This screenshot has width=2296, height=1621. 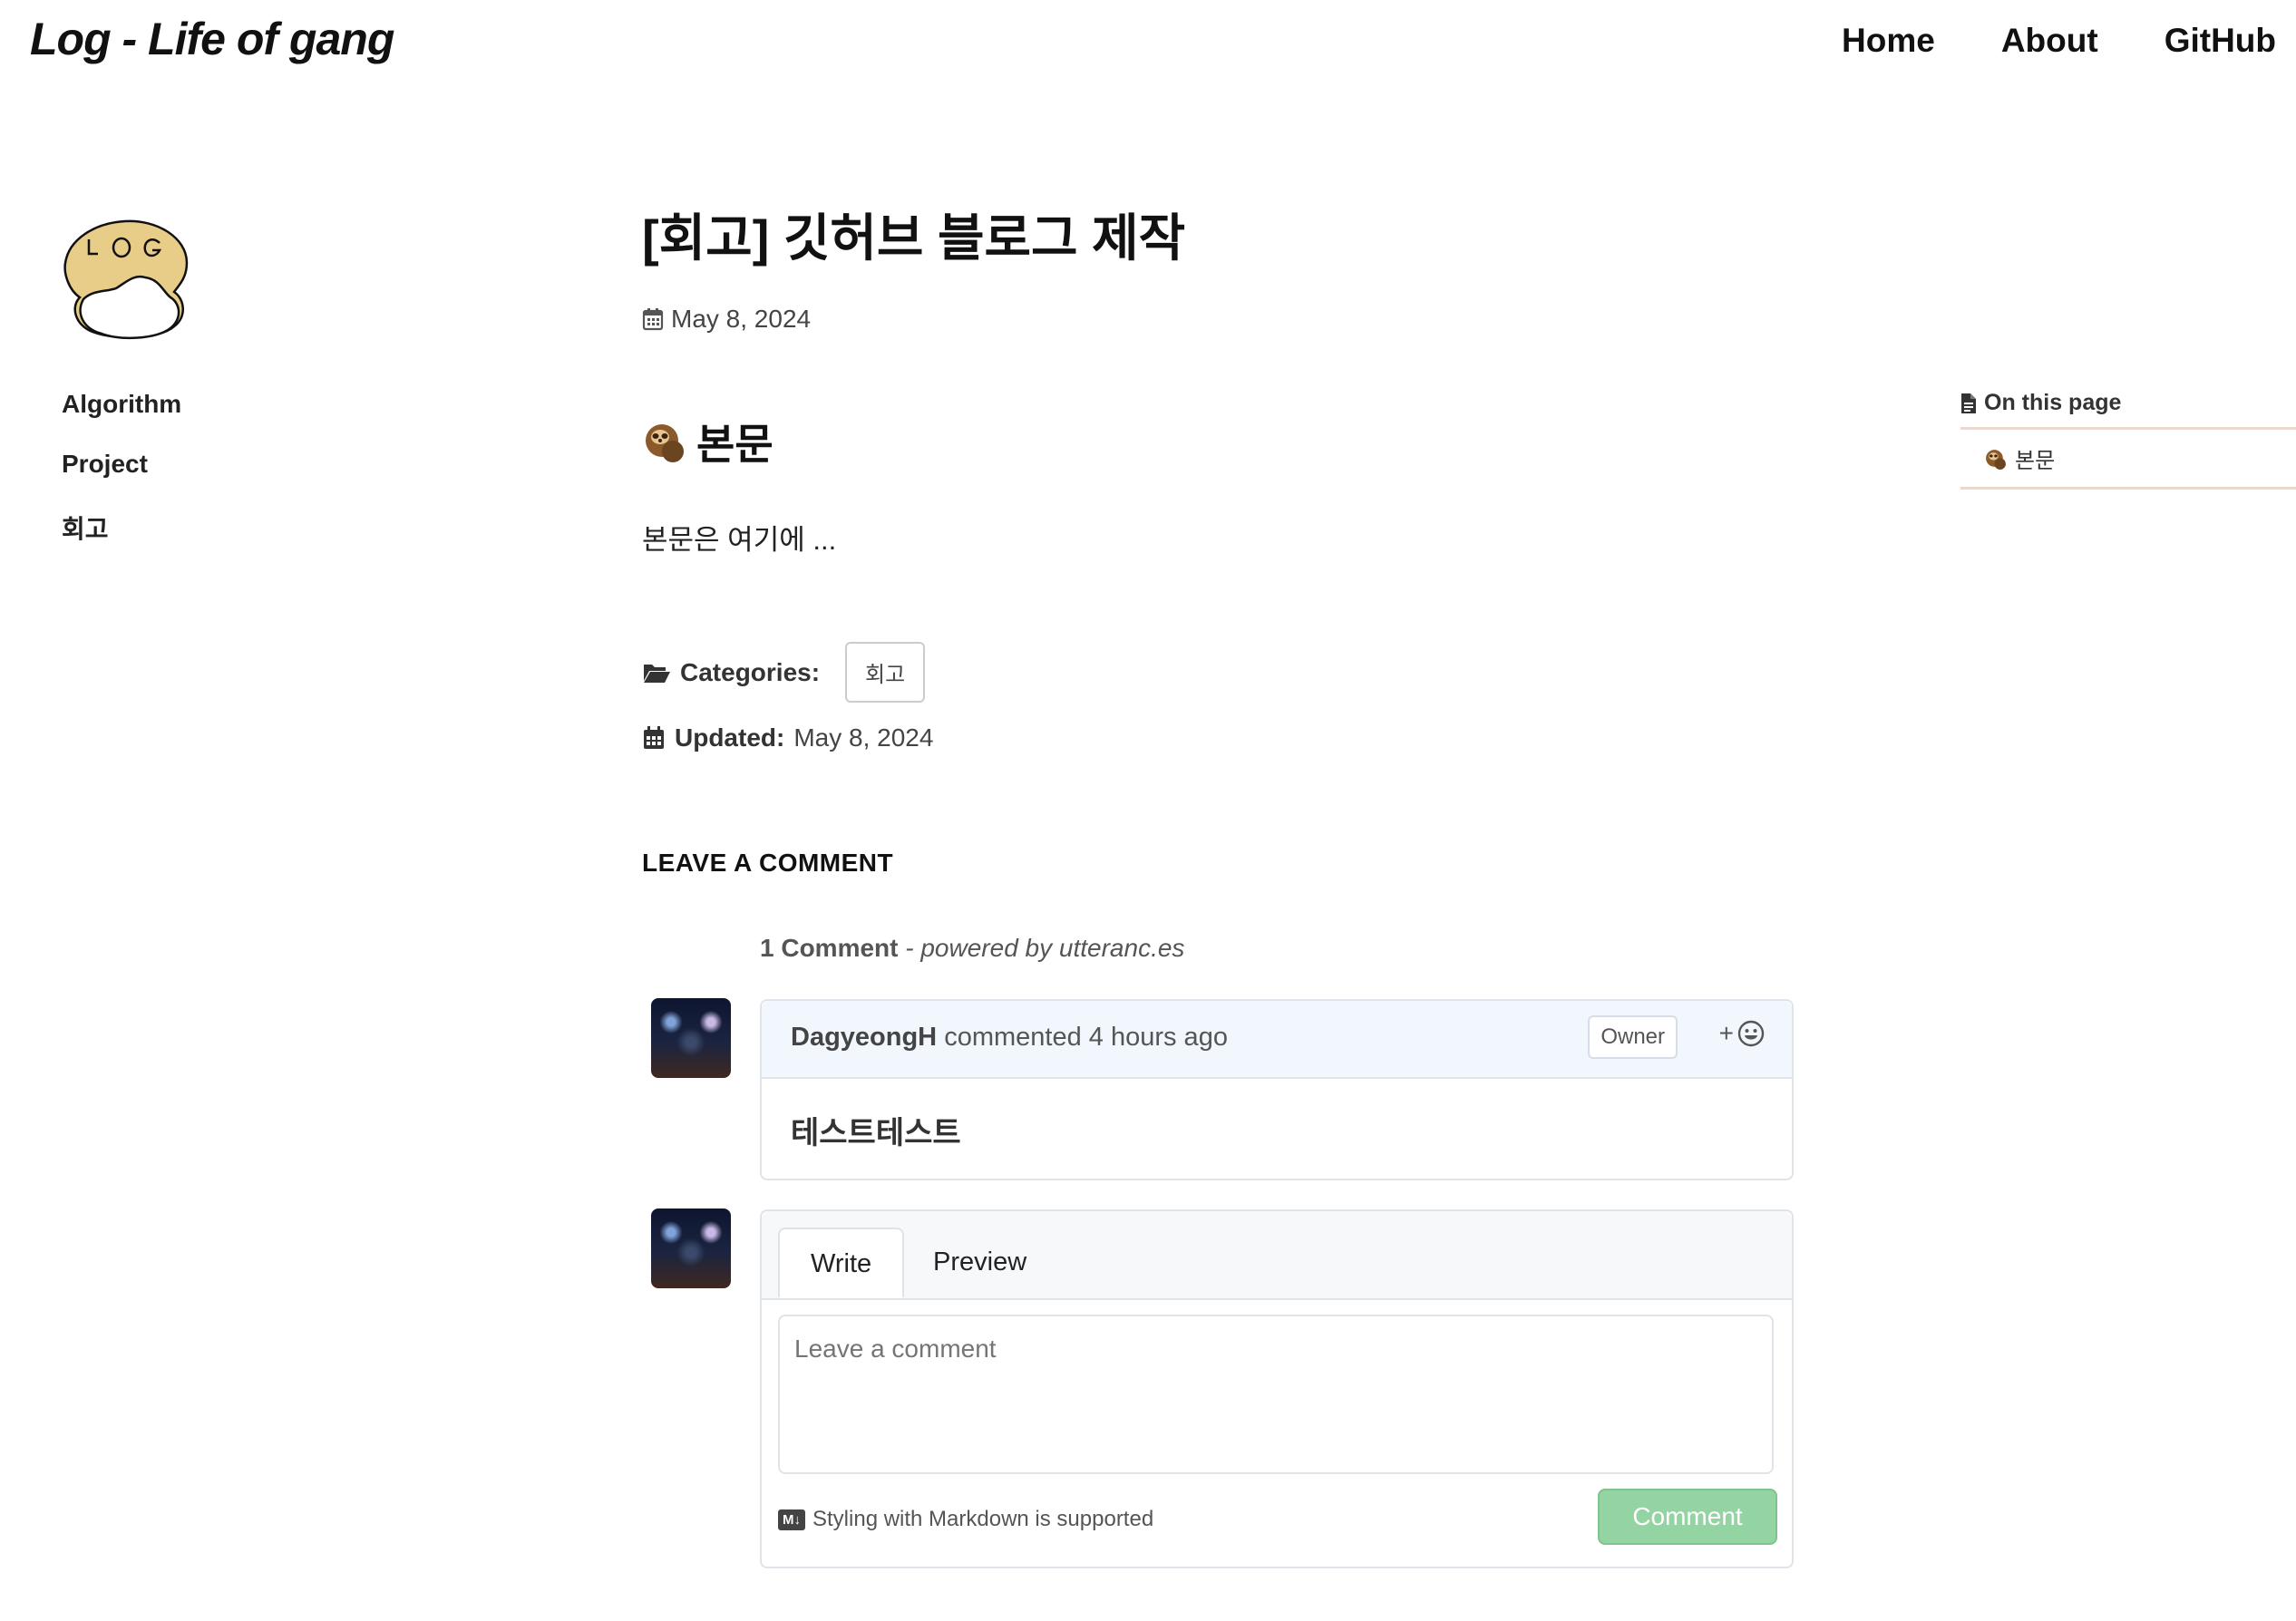 What do you see at coordinates (787, 737) in the screenshot?
I see `updated-row: Updated: May 8, 2024` at bounding box center [787, 737].